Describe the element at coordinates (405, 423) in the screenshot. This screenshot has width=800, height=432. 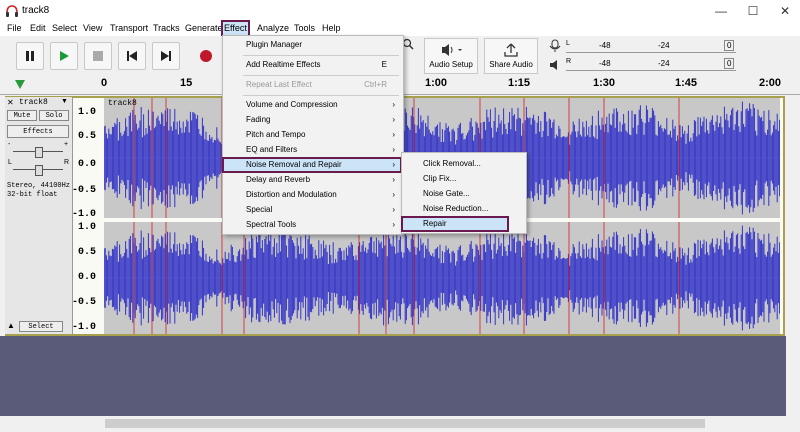
I see `scrollbar-thumb` at that location.